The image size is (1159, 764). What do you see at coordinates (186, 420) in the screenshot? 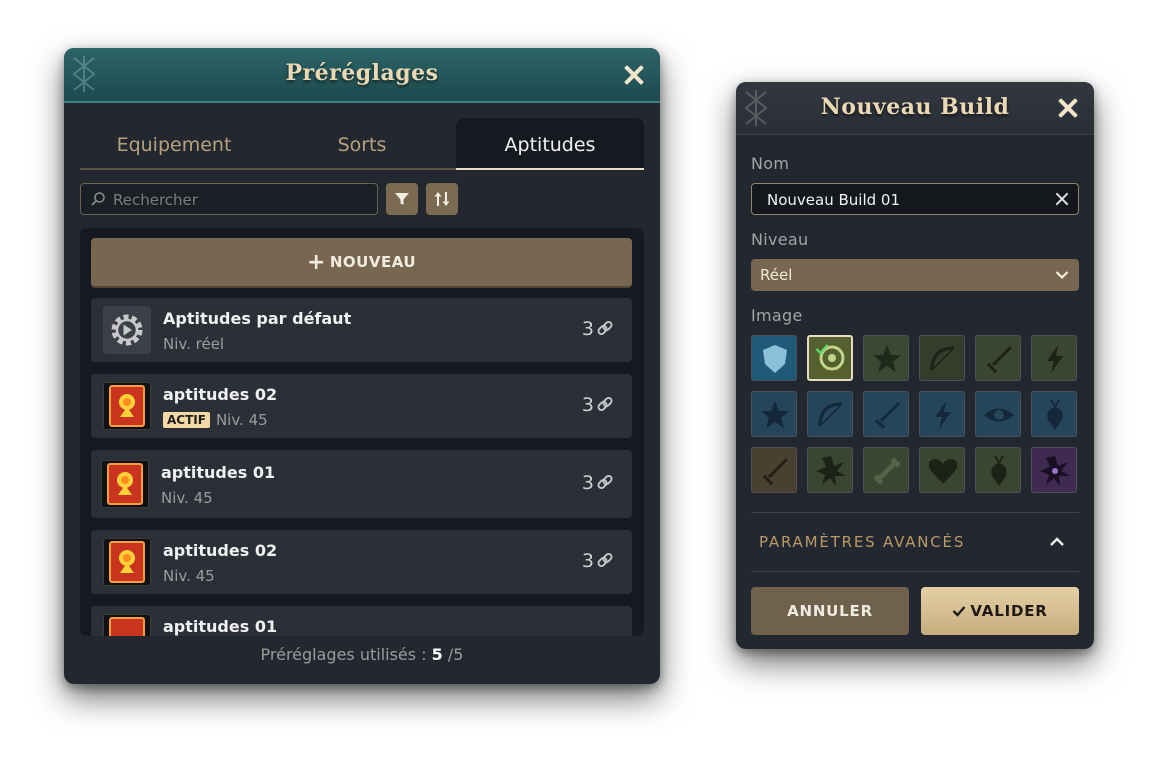
I see `active-badge: ACTIF` at bounding box center [186, 420].